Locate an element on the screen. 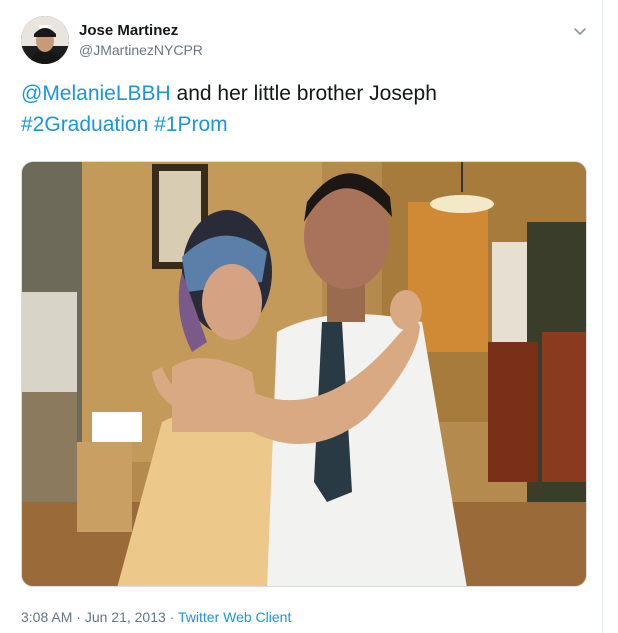 The height and width of the screenshot is (633, 618). mention-link: @MelanieLBBH is located at coordinates (96, 93).